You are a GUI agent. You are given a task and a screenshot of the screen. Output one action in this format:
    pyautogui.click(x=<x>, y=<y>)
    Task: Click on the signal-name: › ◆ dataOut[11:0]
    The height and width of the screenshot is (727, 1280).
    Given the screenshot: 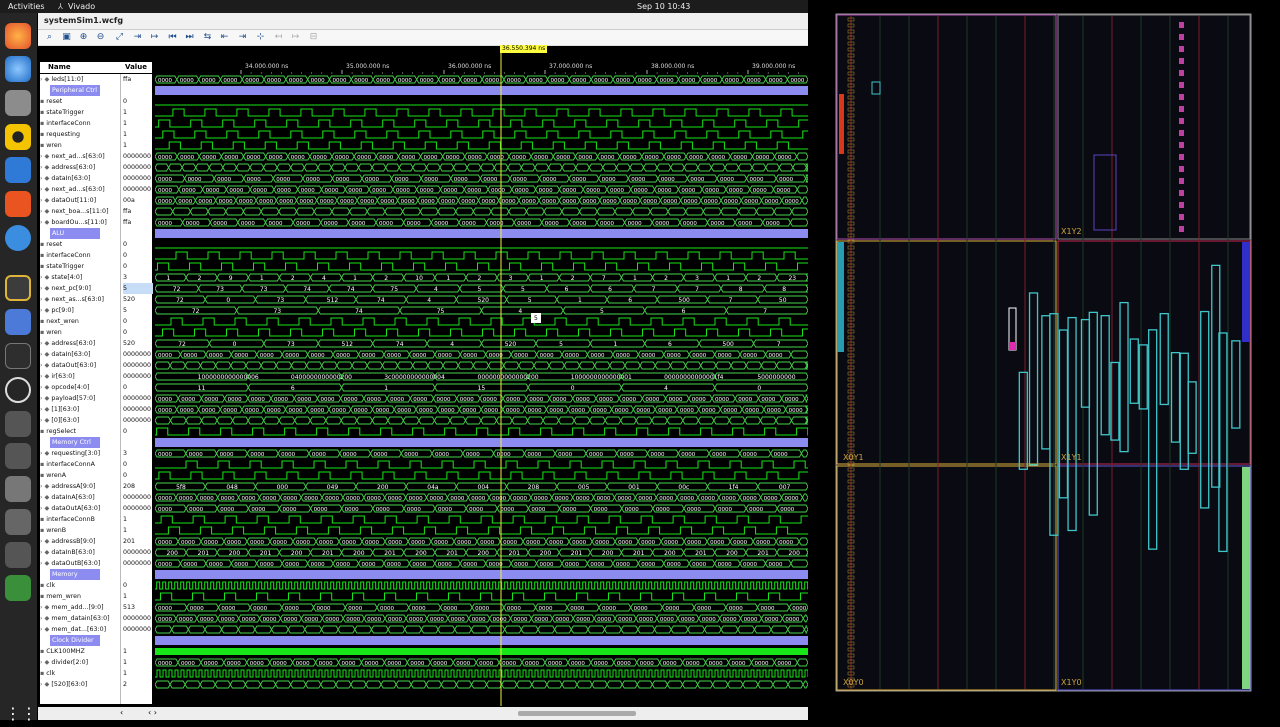 What is the action you would take?
    pyautogui.click(x=68, y=200)
    